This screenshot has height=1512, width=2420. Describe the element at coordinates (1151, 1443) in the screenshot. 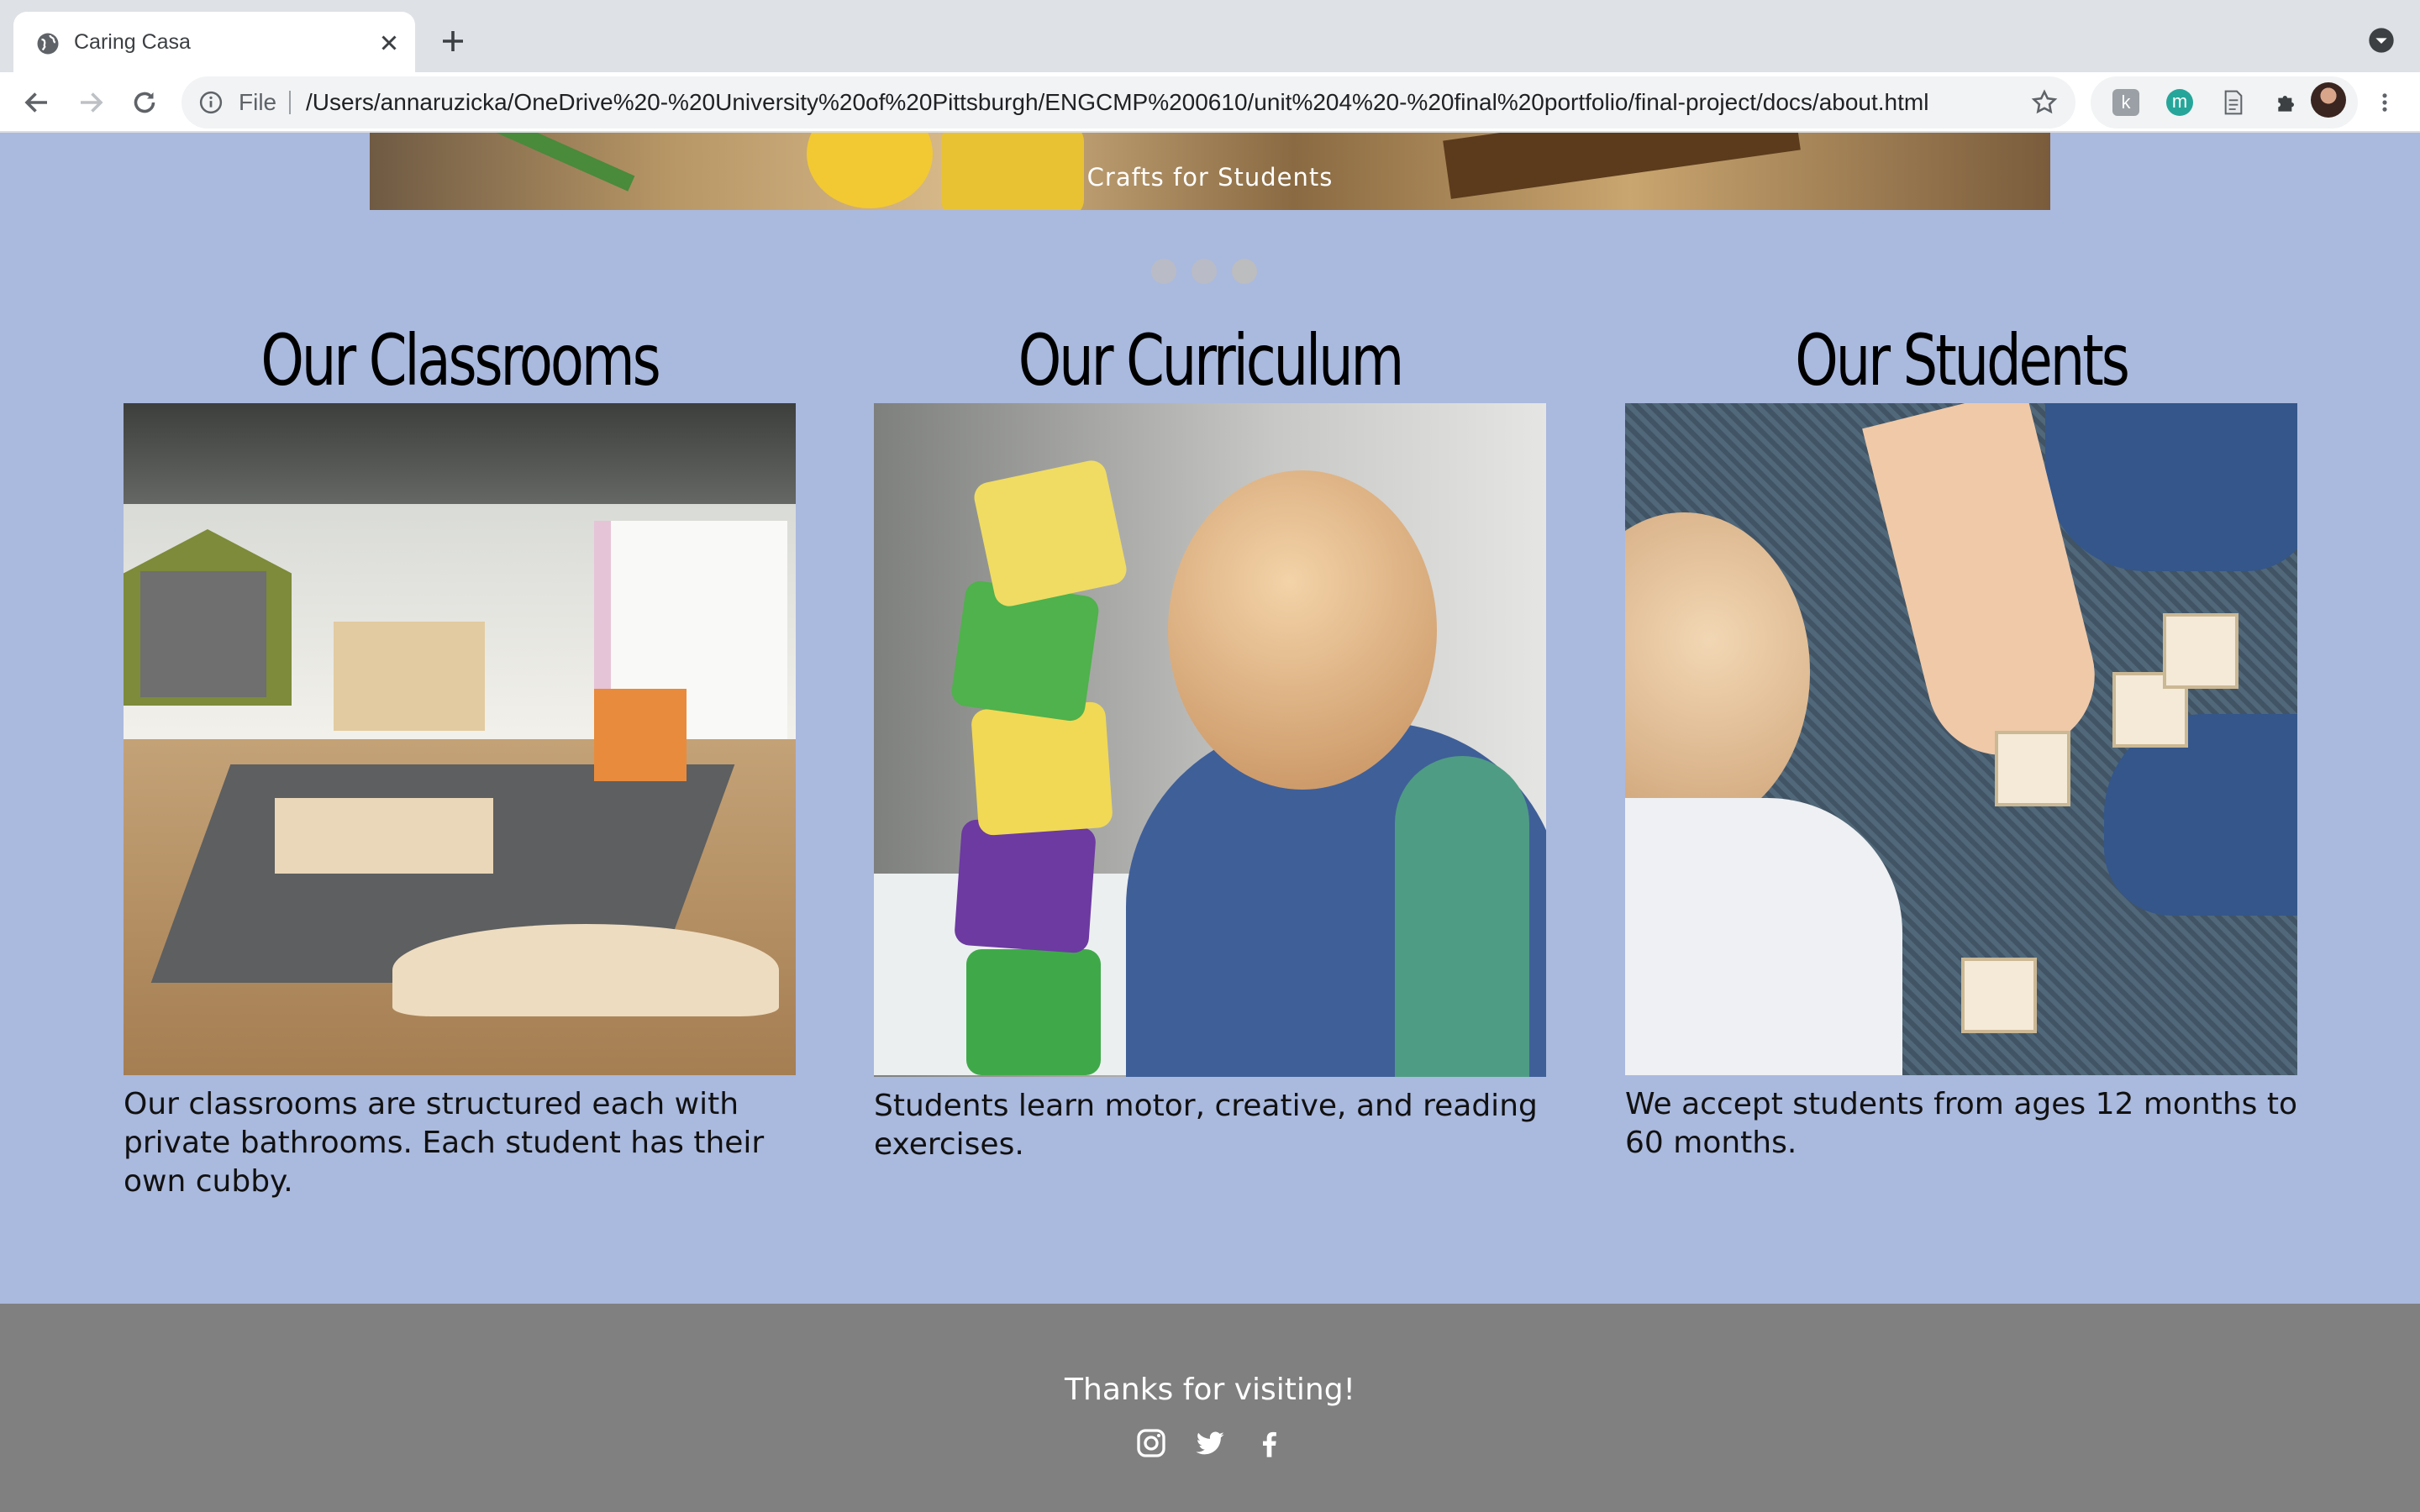

I see `instagram-icon` at that location.